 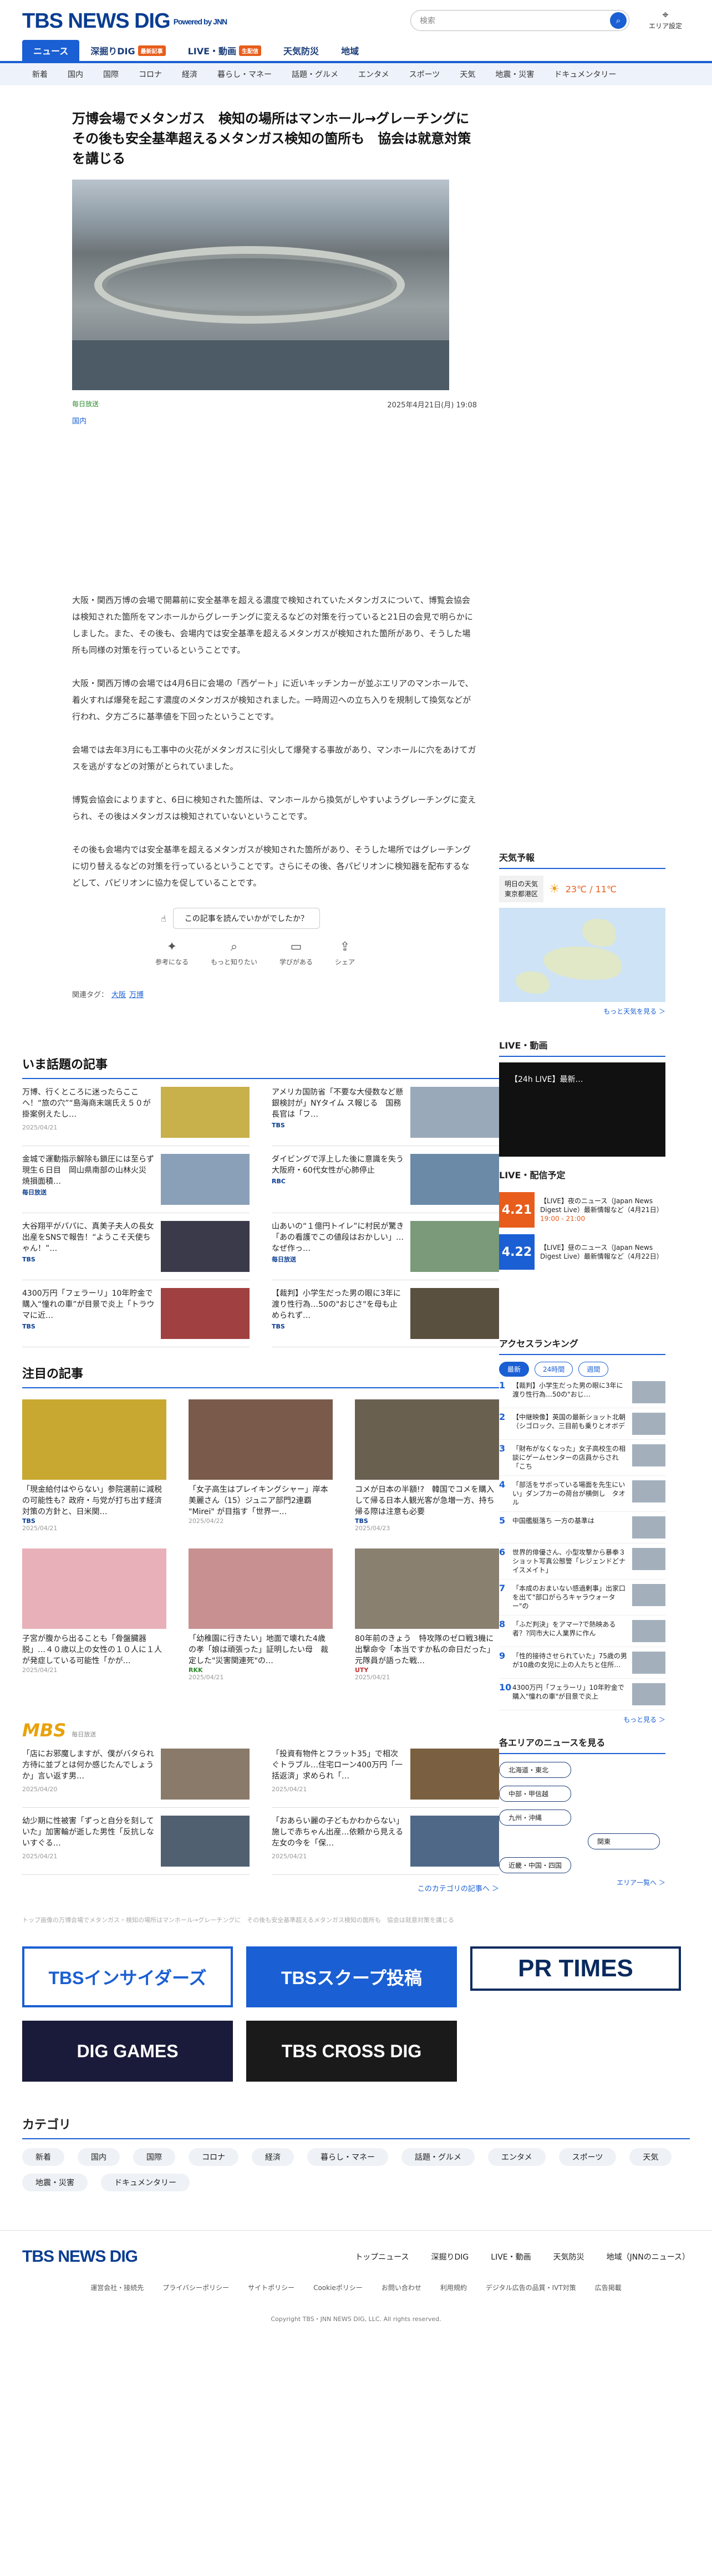 What do you see at coordinates (373, 74) in the screenshot?
I see `subnav-item: エンタメ` at bounding box center [373, 74].